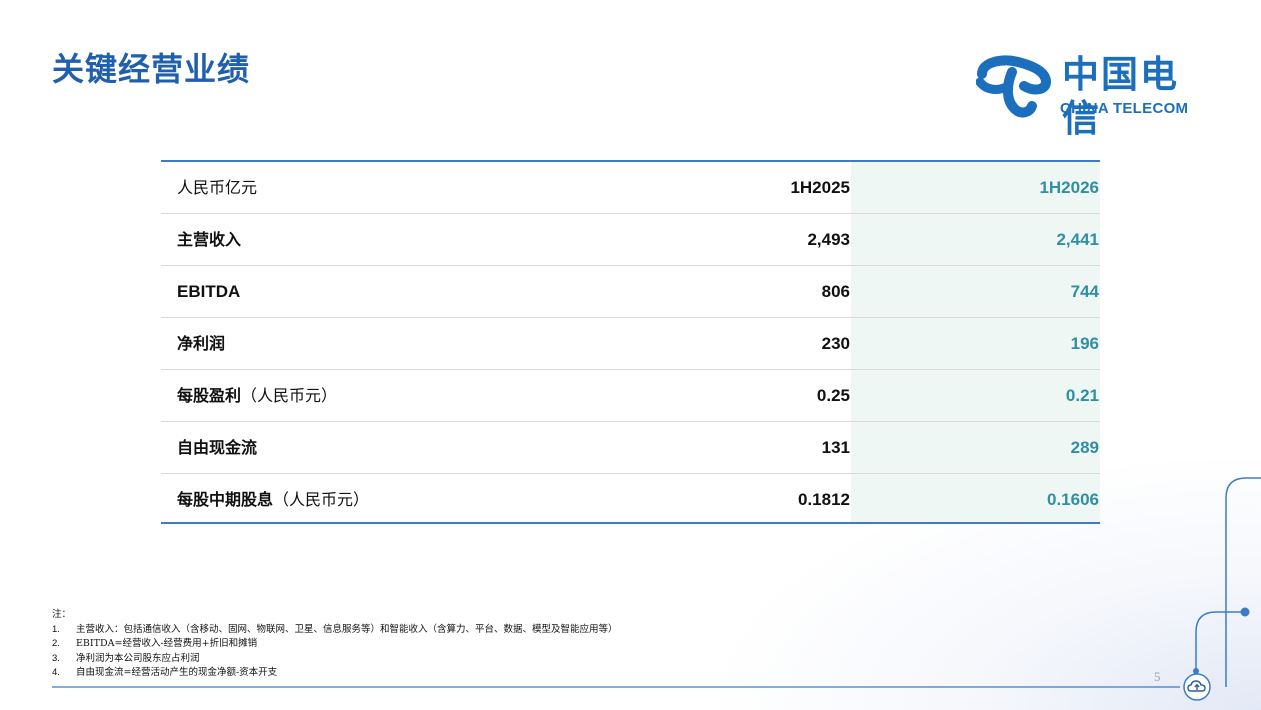 The height and width of the screenshot is (710, 1261). I want to click on cloud-upload-icon, so click(1197, 687).